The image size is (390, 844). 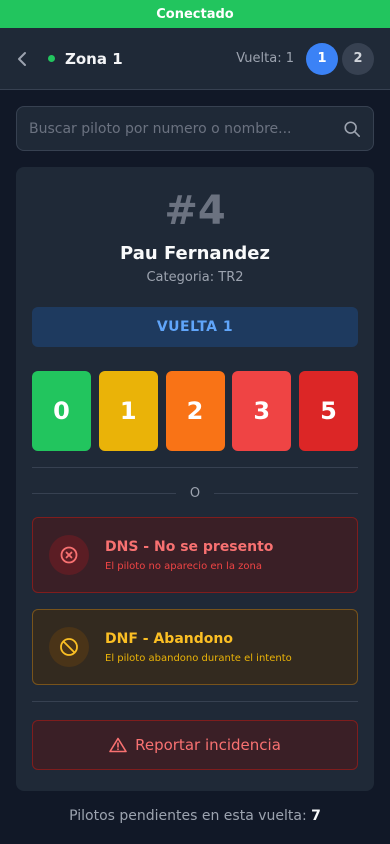 What do you see at coordinates (69, 555) in the screenshot?
I see `x-circle-icon` at bounding box center [69, 555].